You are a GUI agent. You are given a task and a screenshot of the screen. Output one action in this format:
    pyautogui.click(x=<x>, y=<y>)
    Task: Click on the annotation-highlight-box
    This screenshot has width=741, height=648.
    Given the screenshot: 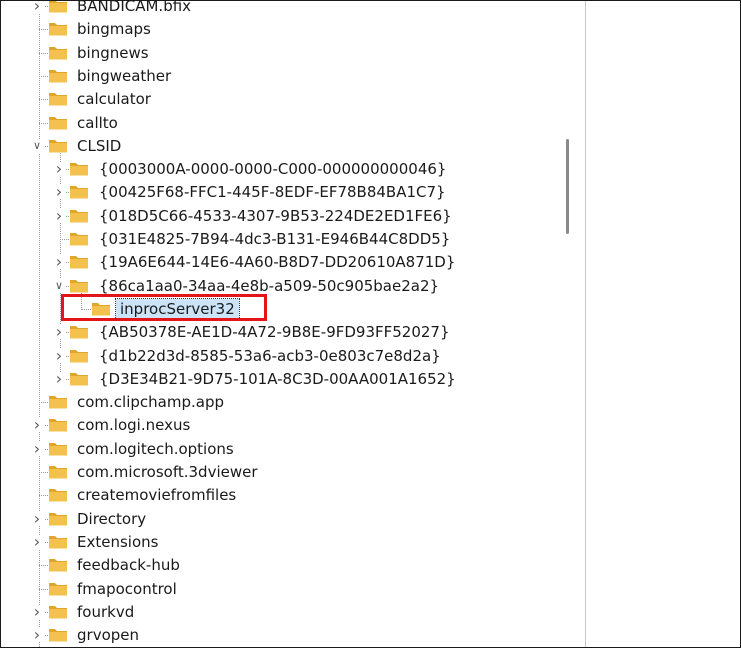 What is the action you would take?
    pyautogui.click(x=164, y=307)
    